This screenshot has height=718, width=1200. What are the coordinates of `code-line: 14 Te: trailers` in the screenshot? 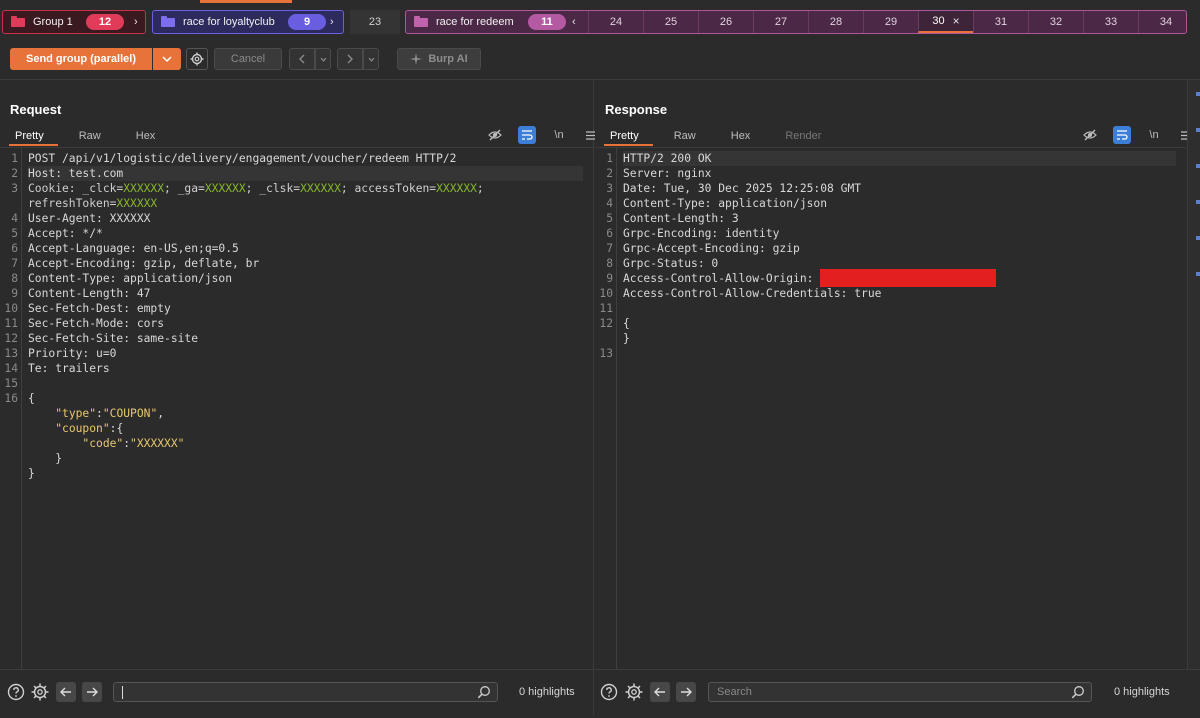 It's located at (57, 368).